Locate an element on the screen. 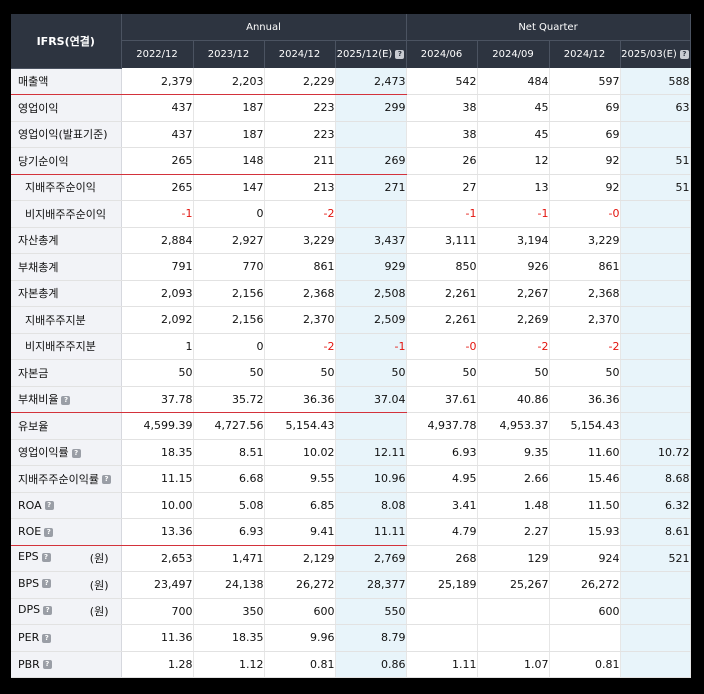 The width and height of the screenshot is (704, 694). value-cell: 0.81 is located at coordinates (585, 664).